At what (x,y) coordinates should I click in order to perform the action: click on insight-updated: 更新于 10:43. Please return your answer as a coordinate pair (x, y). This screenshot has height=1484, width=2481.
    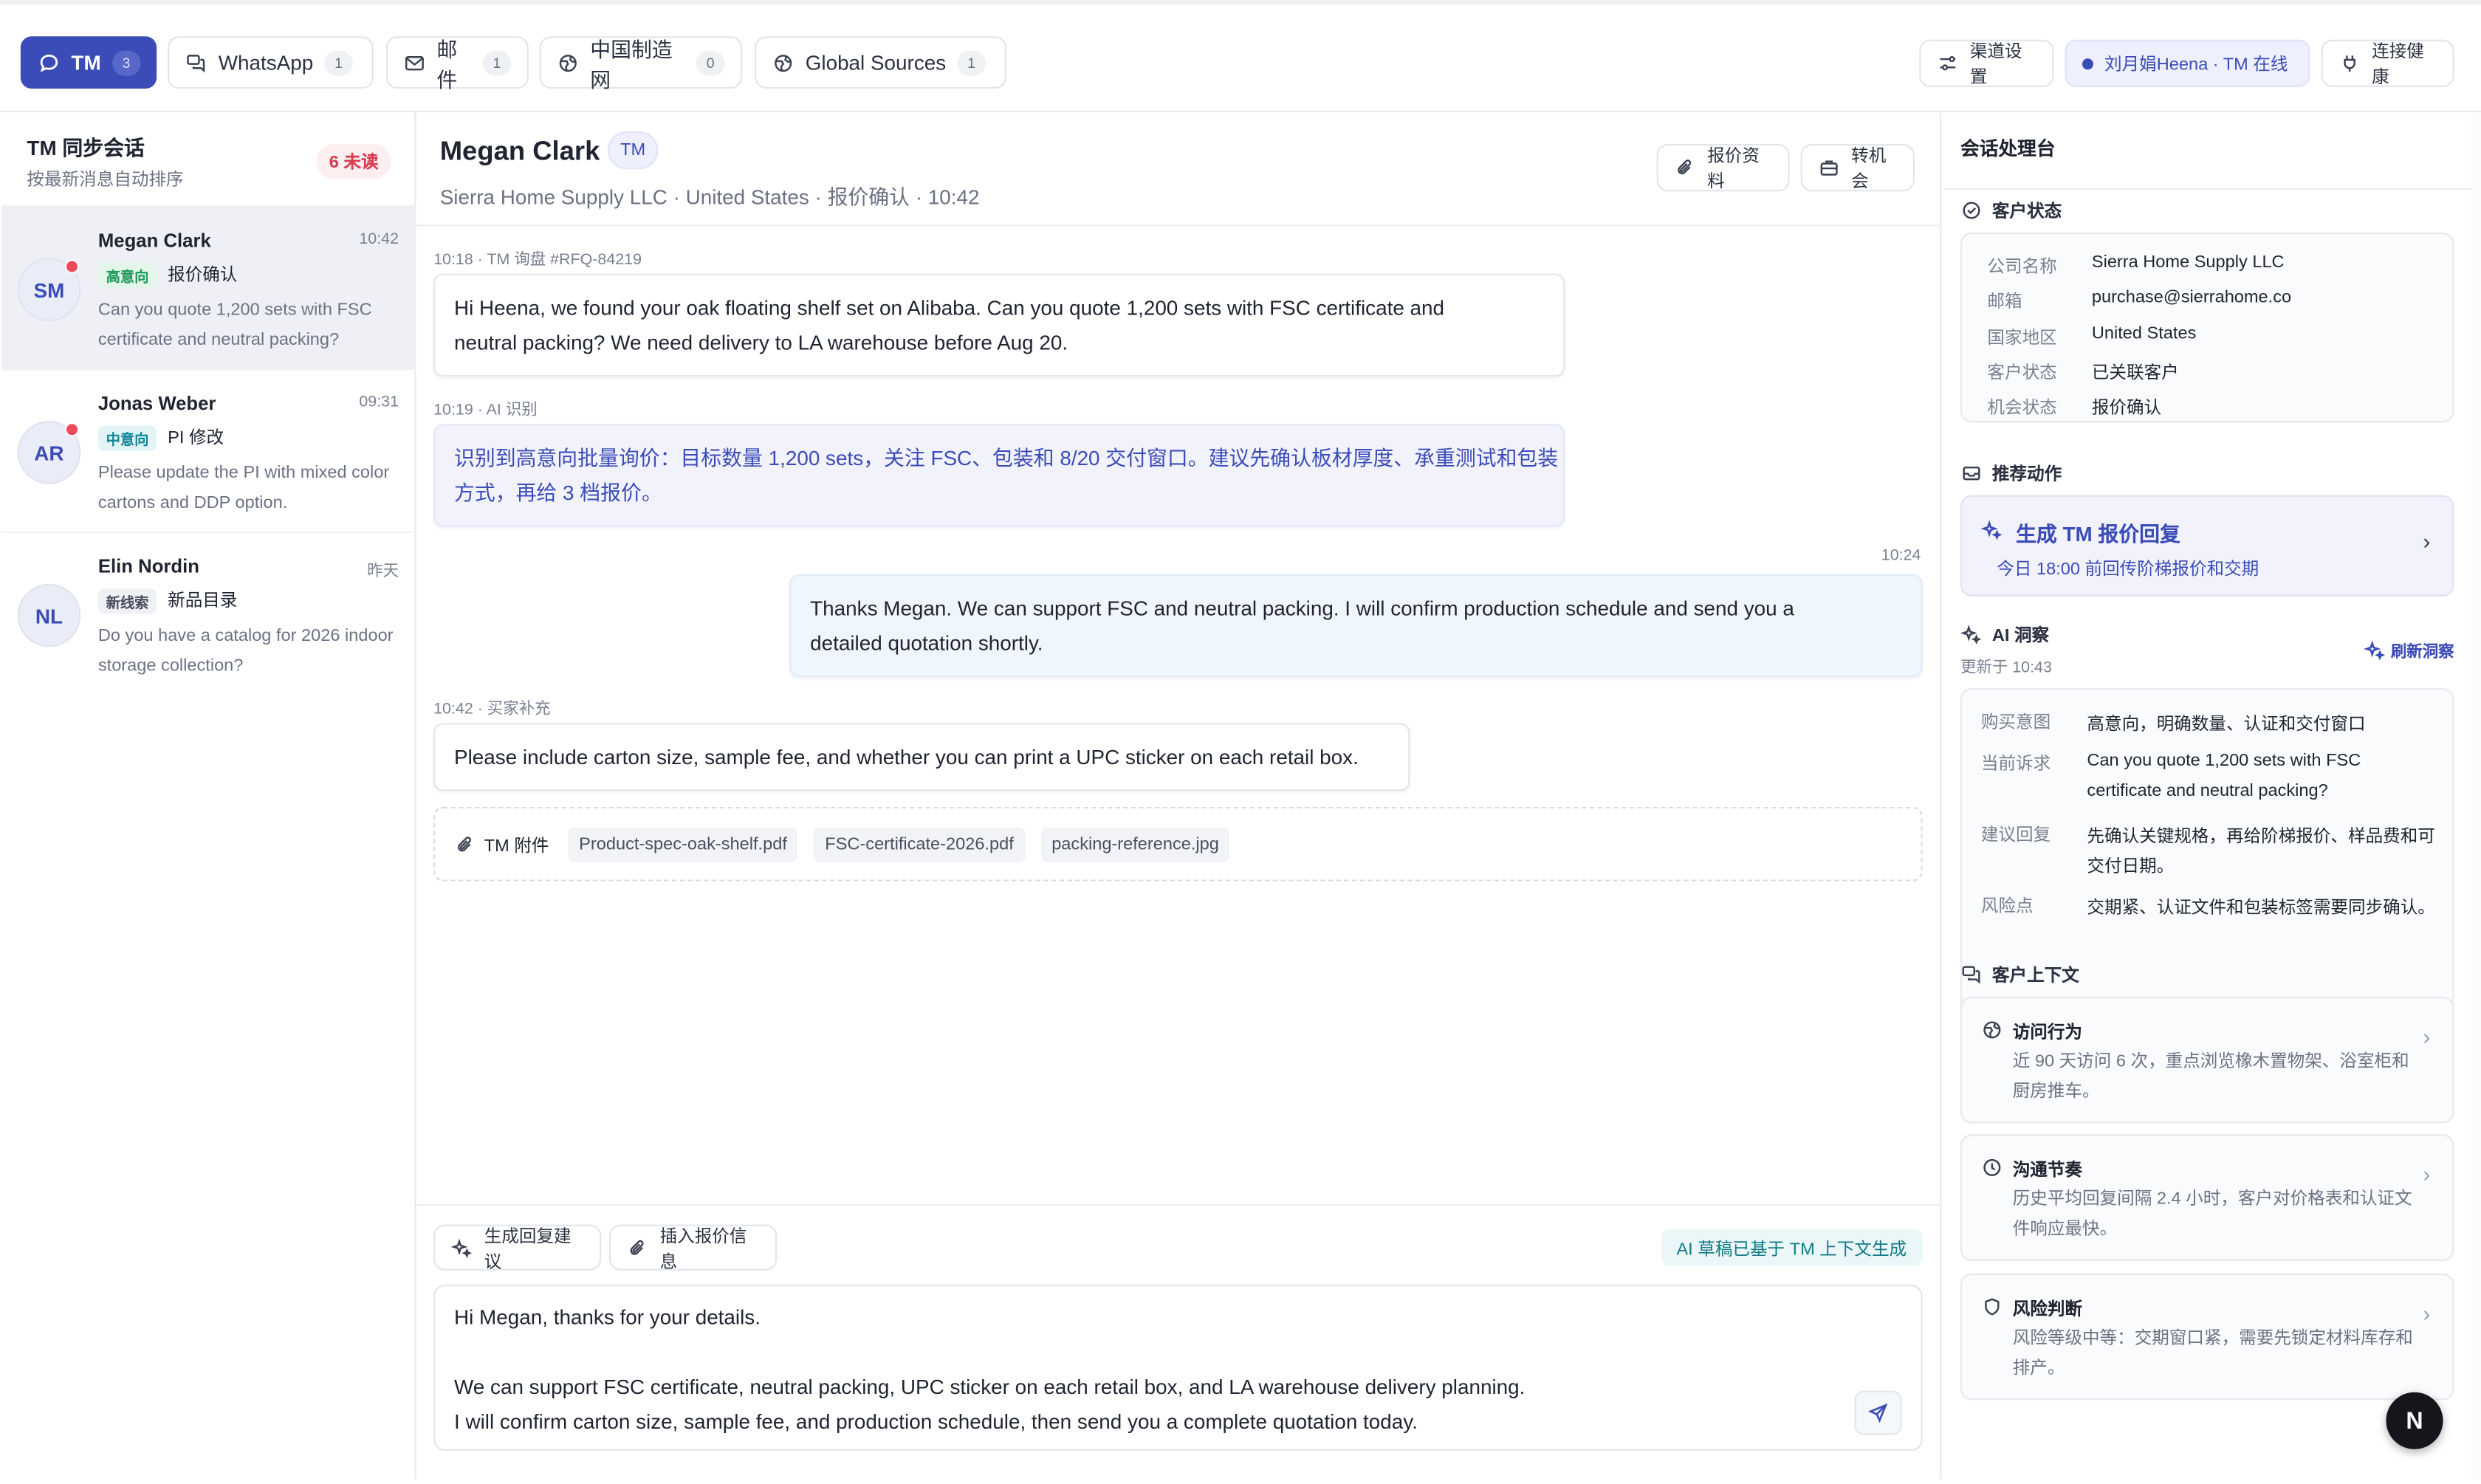
    Looking at the image, I should click on (2006, 668).